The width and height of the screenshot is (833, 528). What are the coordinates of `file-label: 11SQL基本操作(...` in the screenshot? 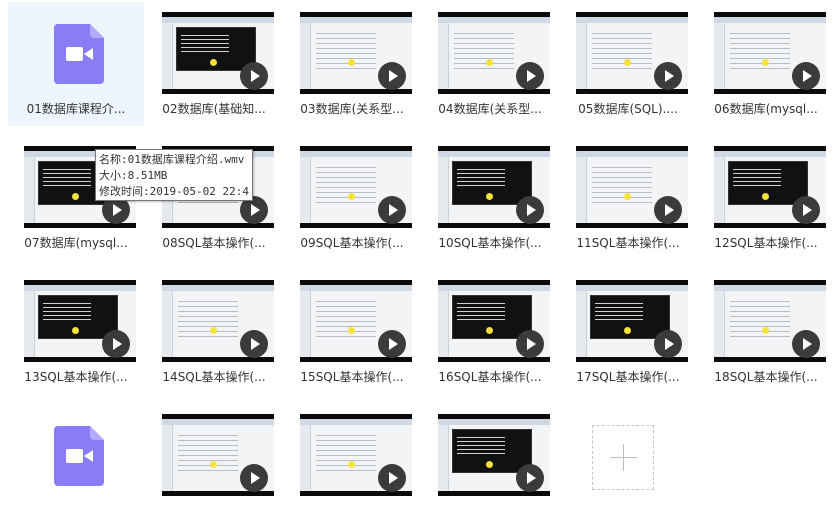 It's located at (628, 243).